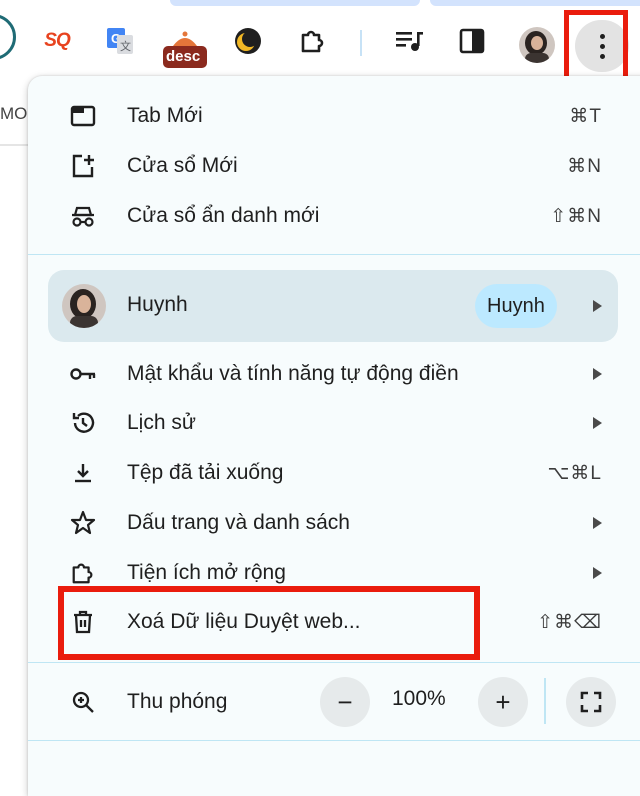 The image size is (640, 796). What do you see at coordinates (161, 422) in the screenshot?
I see `menu-item-label: Lịch sử` at bounding box center [161, 422].